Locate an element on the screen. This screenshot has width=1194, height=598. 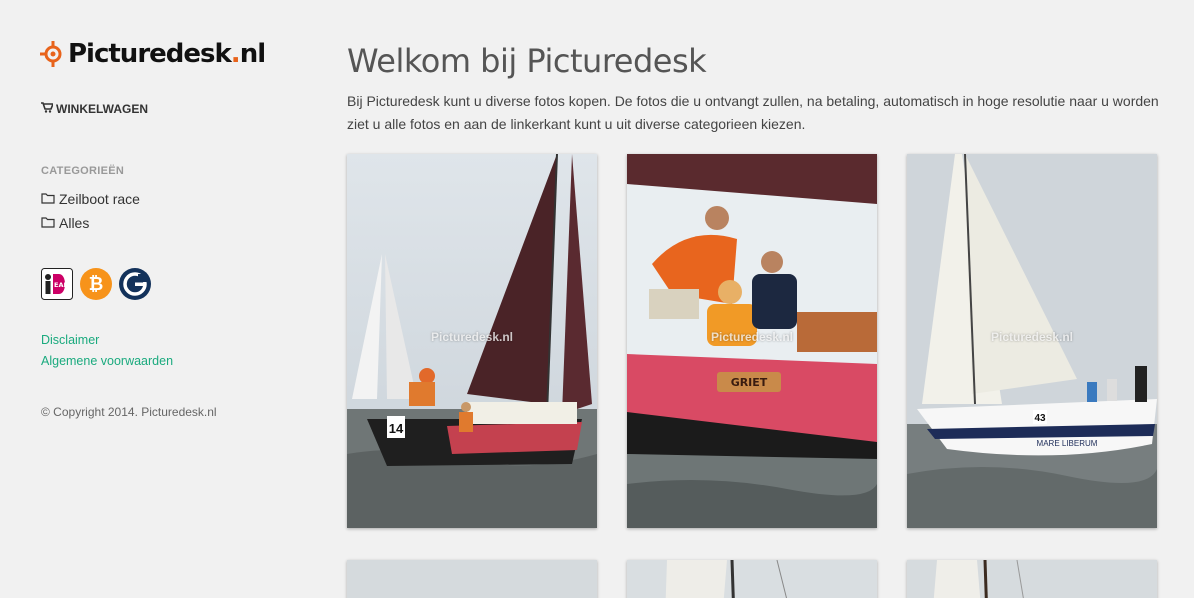
payment-methods: EAL ₿ is located at coordinates (96, 286).